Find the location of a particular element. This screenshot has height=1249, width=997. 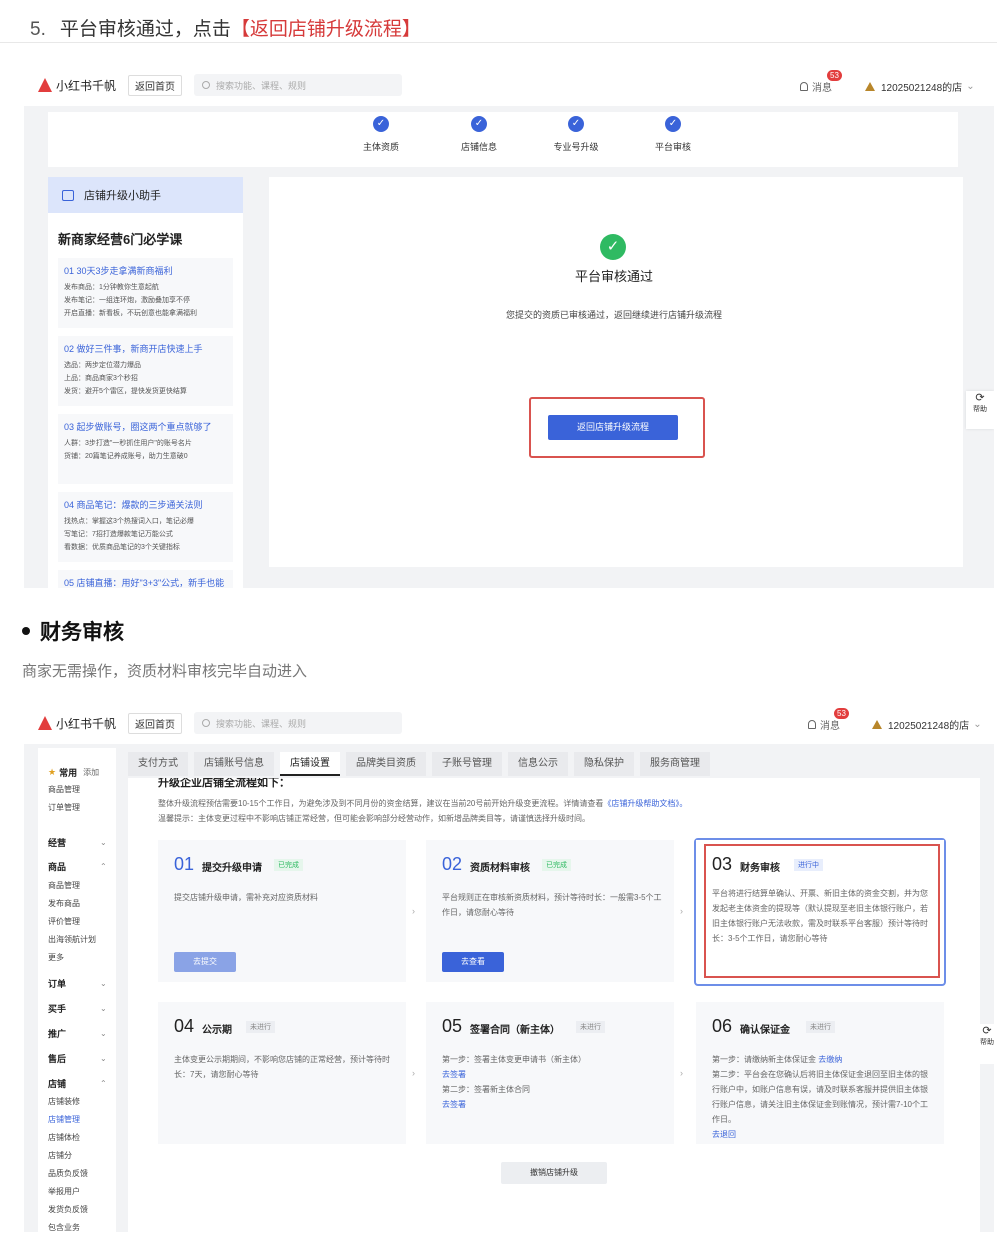

sidebar-group-goods: 商品 ⌃ is located at coordinates (78, 866).